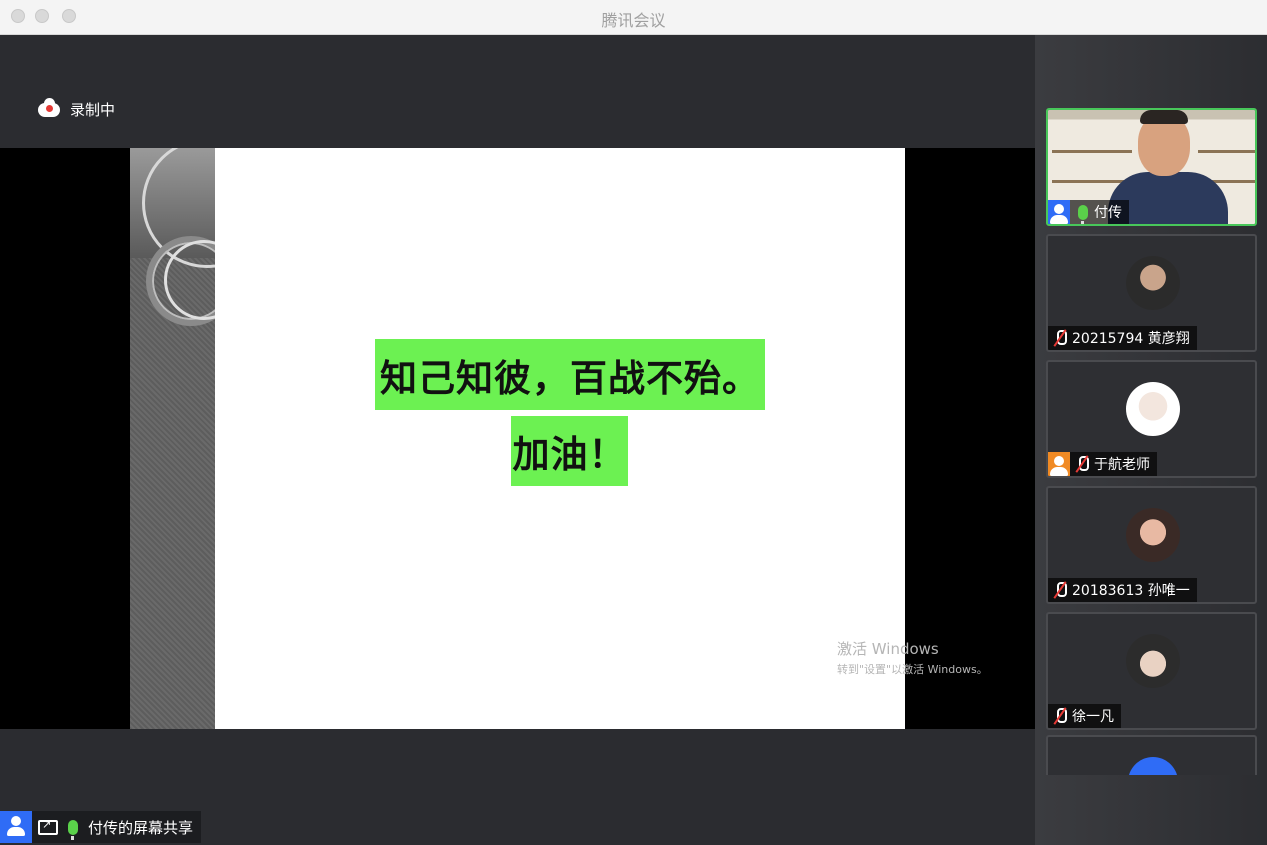  Describe the element at coordinates (1093, 717) in the screenshot. I see `participant-name: 徐一凡` at that location.